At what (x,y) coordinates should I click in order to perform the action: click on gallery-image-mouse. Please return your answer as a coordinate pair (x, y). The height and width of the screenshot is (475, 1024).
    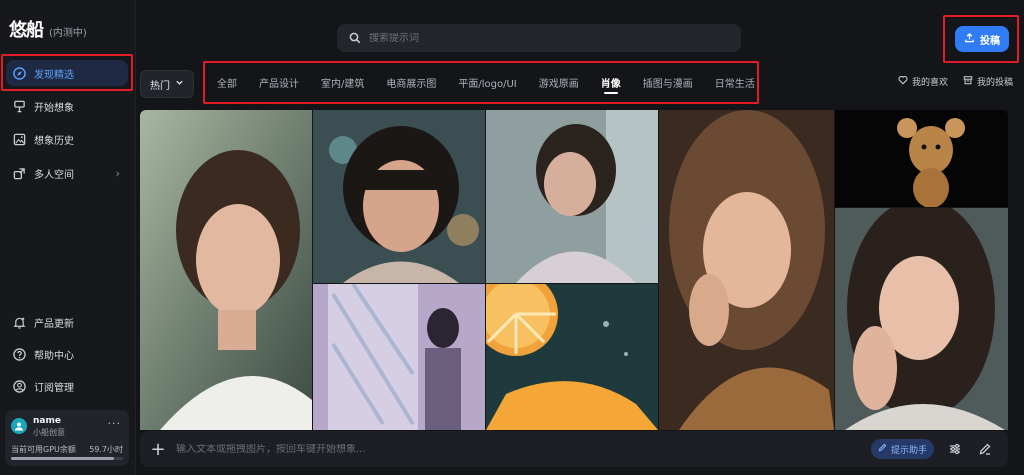
    Looking at the image, I should click on (921, 158).